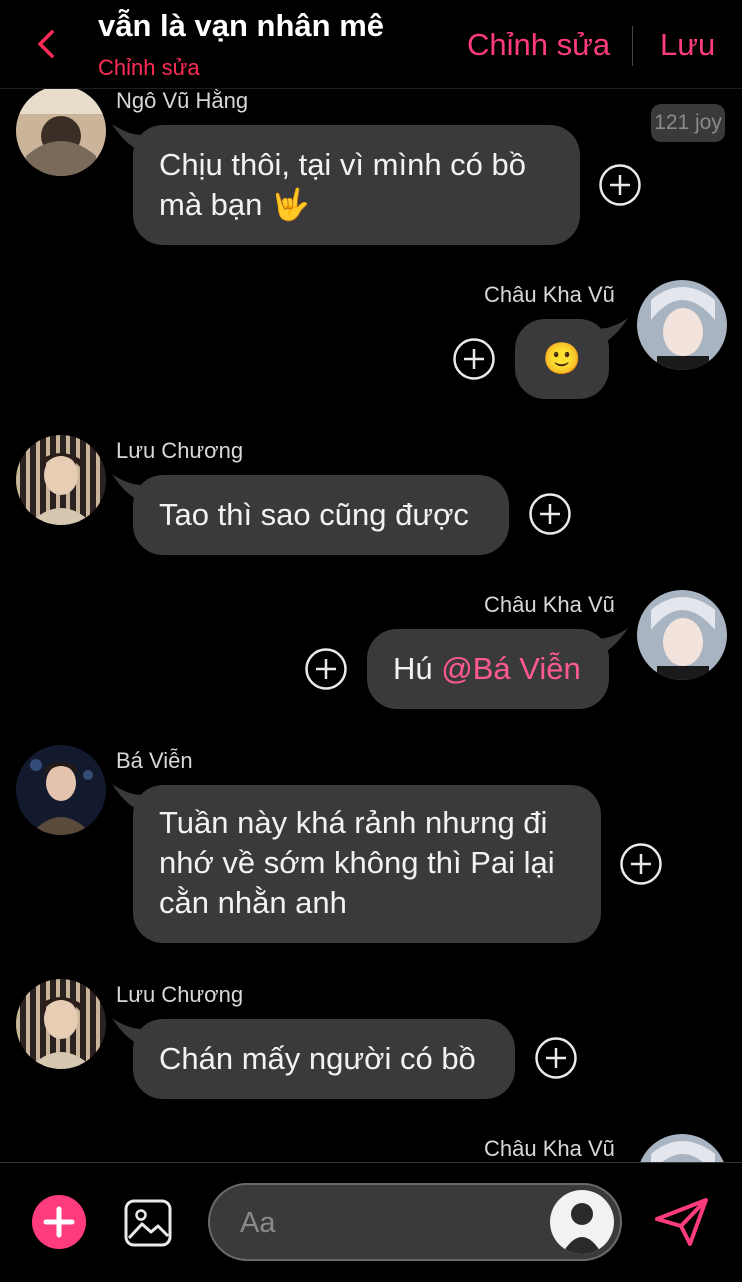 The height and width of the screenshot is (1282, 742). I want to click on message-text: mà bạn 🤟, so click(234, 204).